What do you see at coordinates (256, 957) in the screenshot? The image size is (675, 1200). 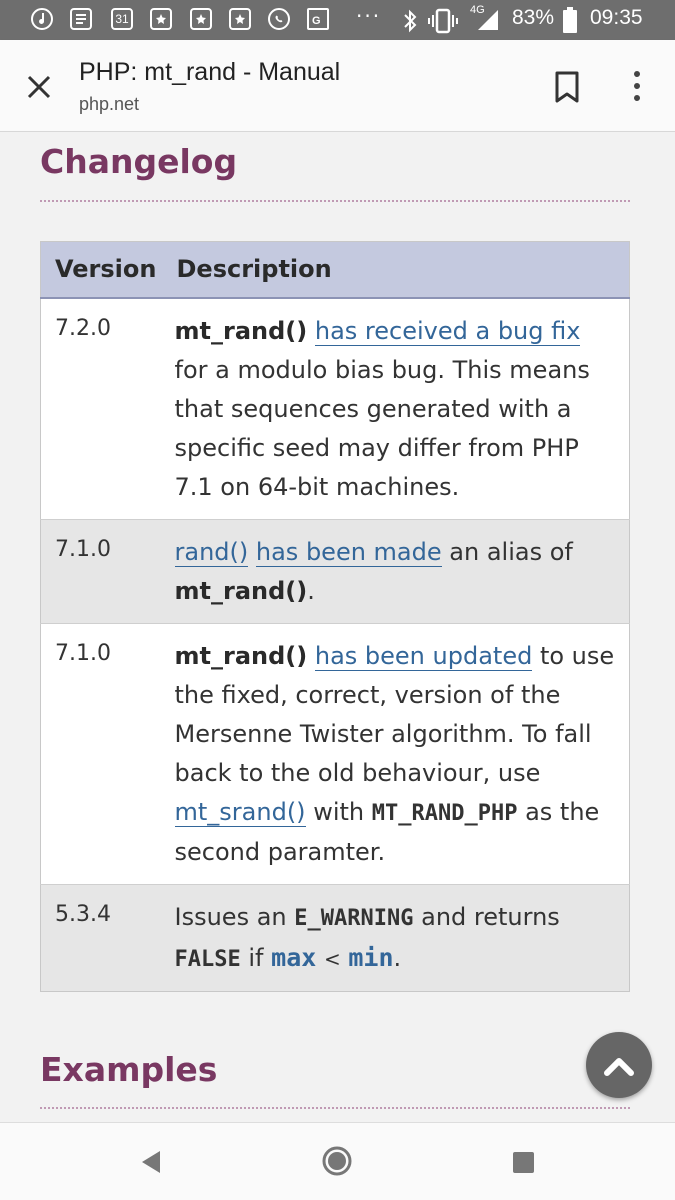 I see `description-text: if` at bounding box center [256, 957].